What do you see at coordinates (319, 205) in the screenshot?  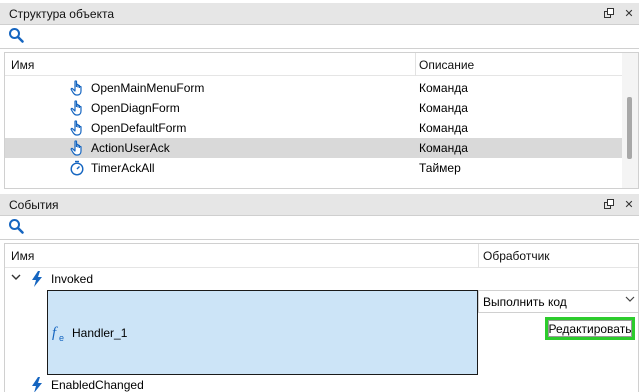 I see `events-header: События ✕` at bounding box center [319, 205].